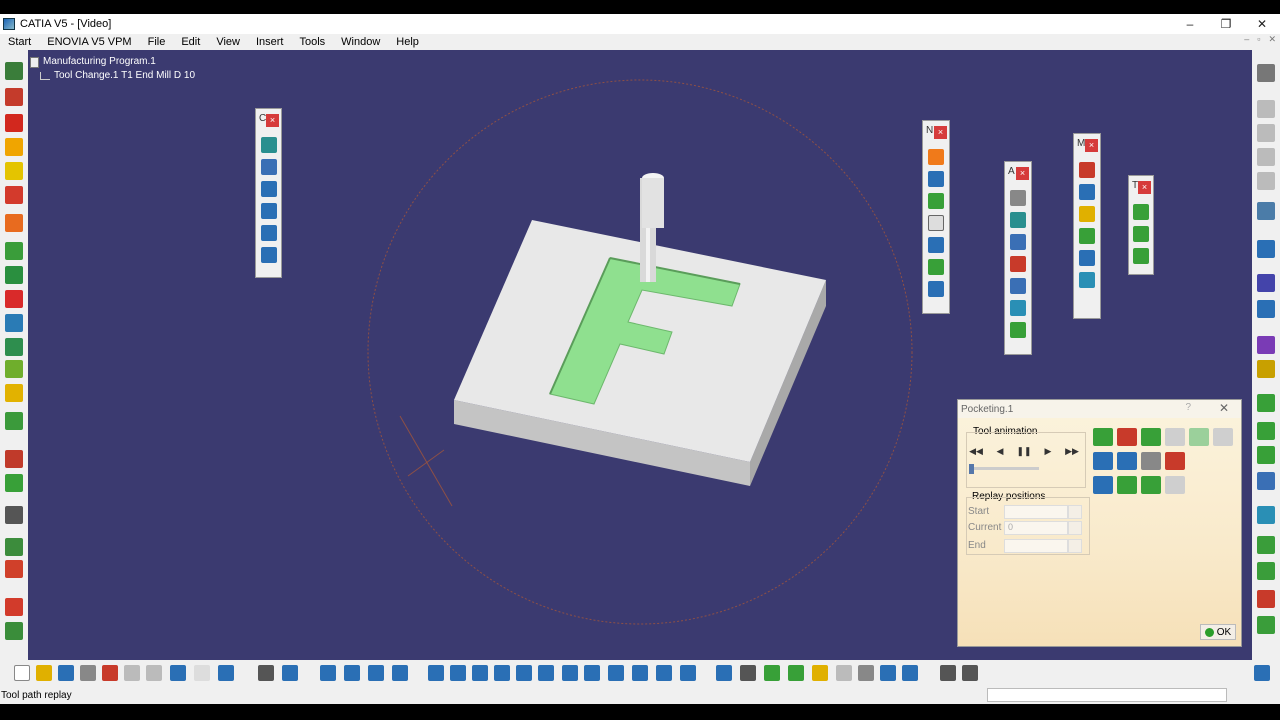 This screenshot has height=720, width=1280. What do you see at coordinates (936, 223) in the screenshot?
I see `nc-document-icon` at bounding box center [936, 223].